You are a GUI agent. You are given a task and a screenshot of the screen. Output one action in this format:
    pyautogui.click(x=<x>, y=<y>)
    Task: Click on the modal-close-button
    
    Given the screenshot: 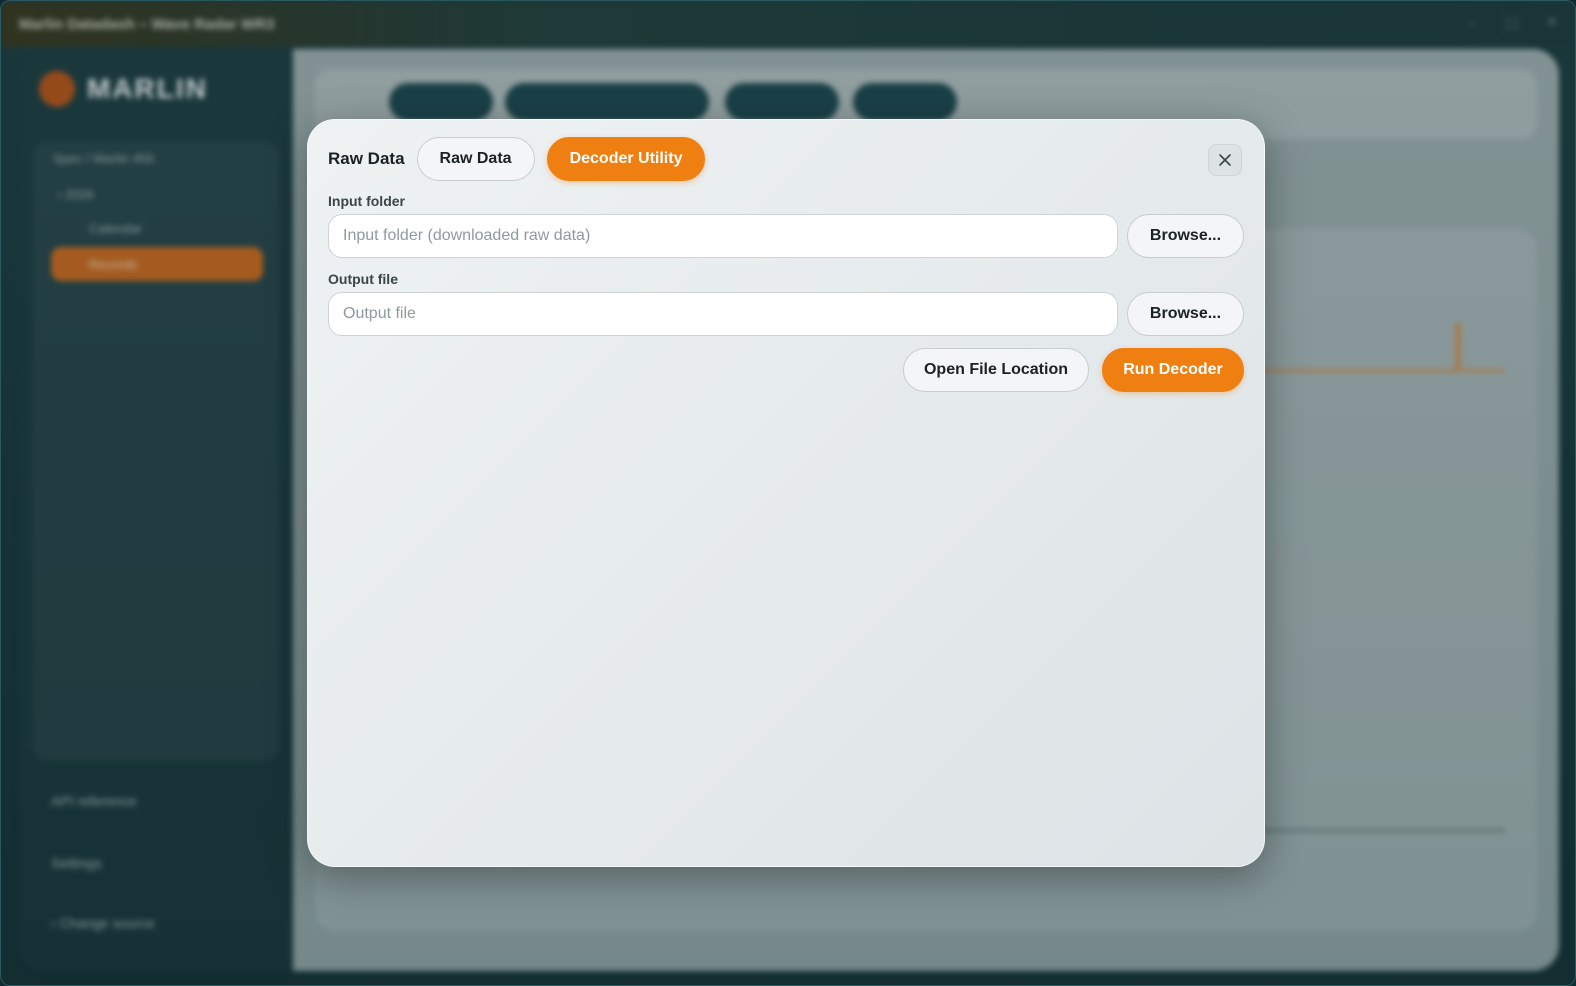 What is the action you would take?
    pyautogui.click(x=1225, y=160)
    